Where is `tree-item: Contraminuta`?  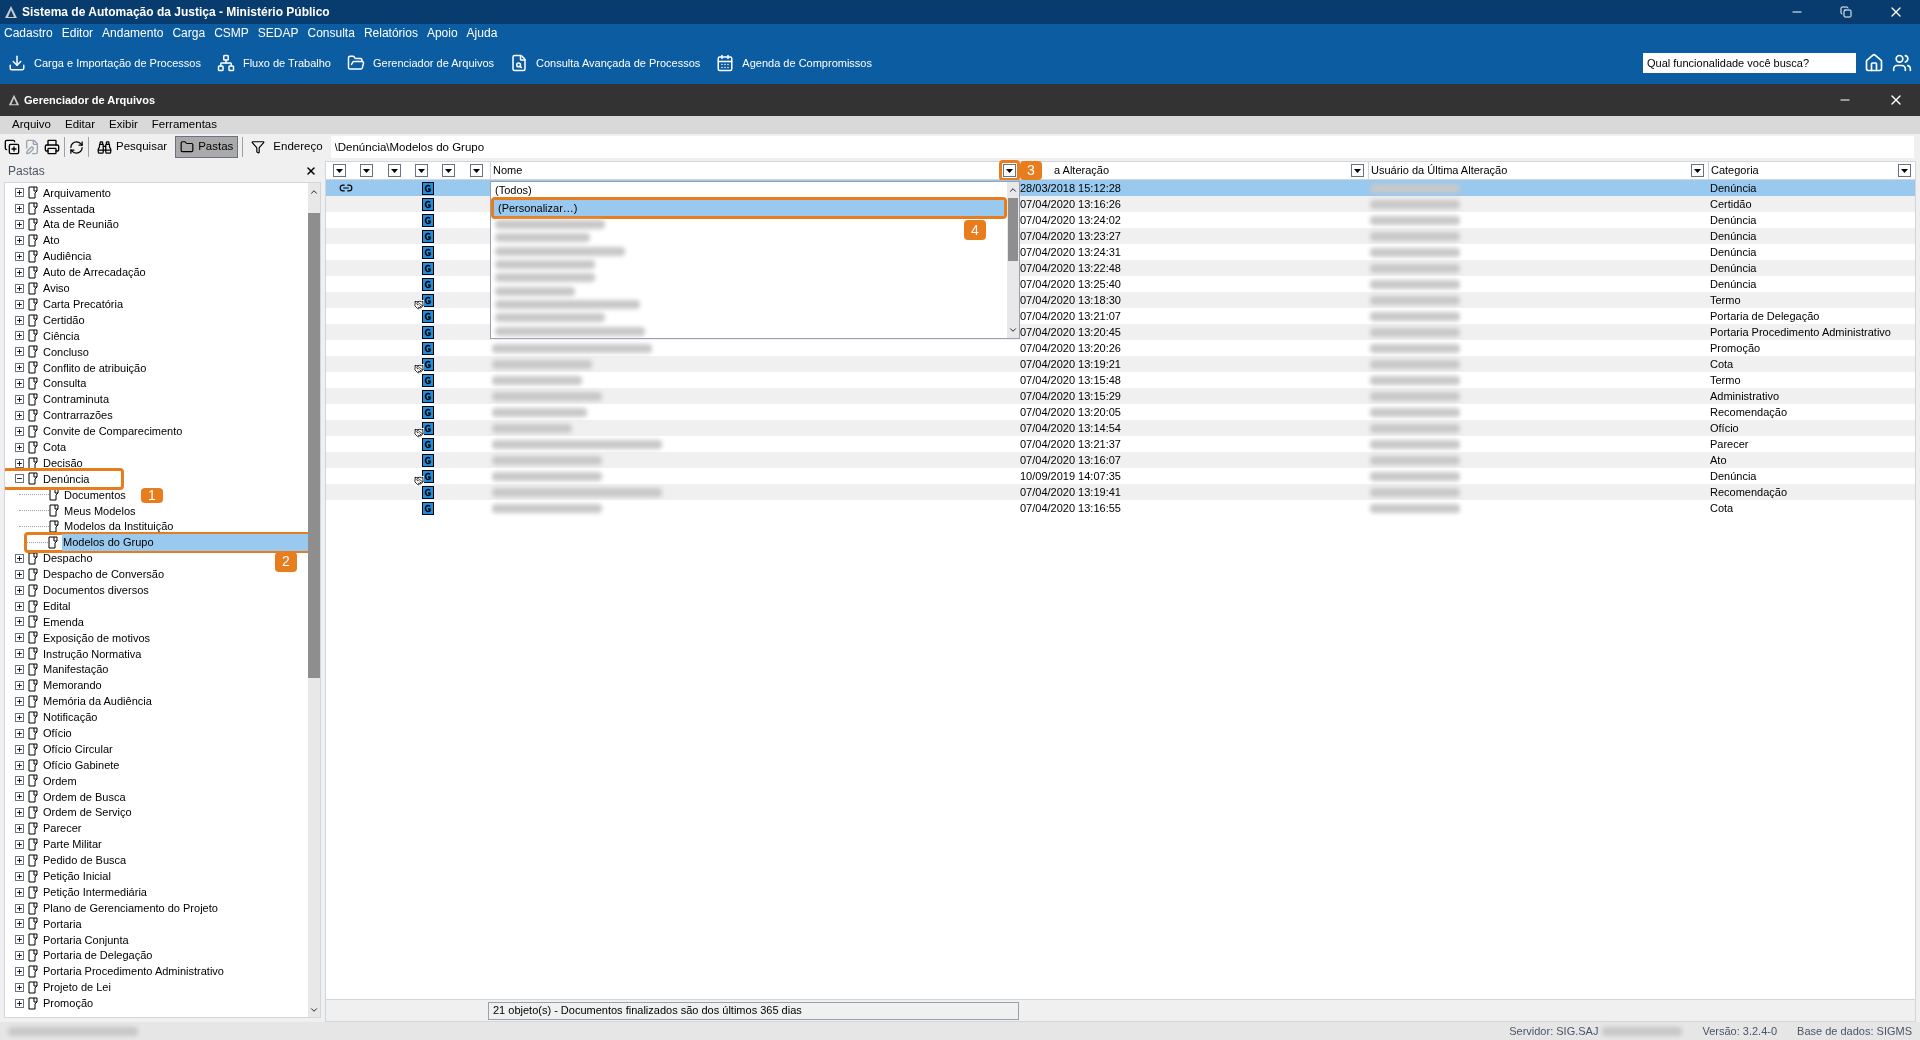 tree-item: Contraminuta is located at coordinates (76, 399).